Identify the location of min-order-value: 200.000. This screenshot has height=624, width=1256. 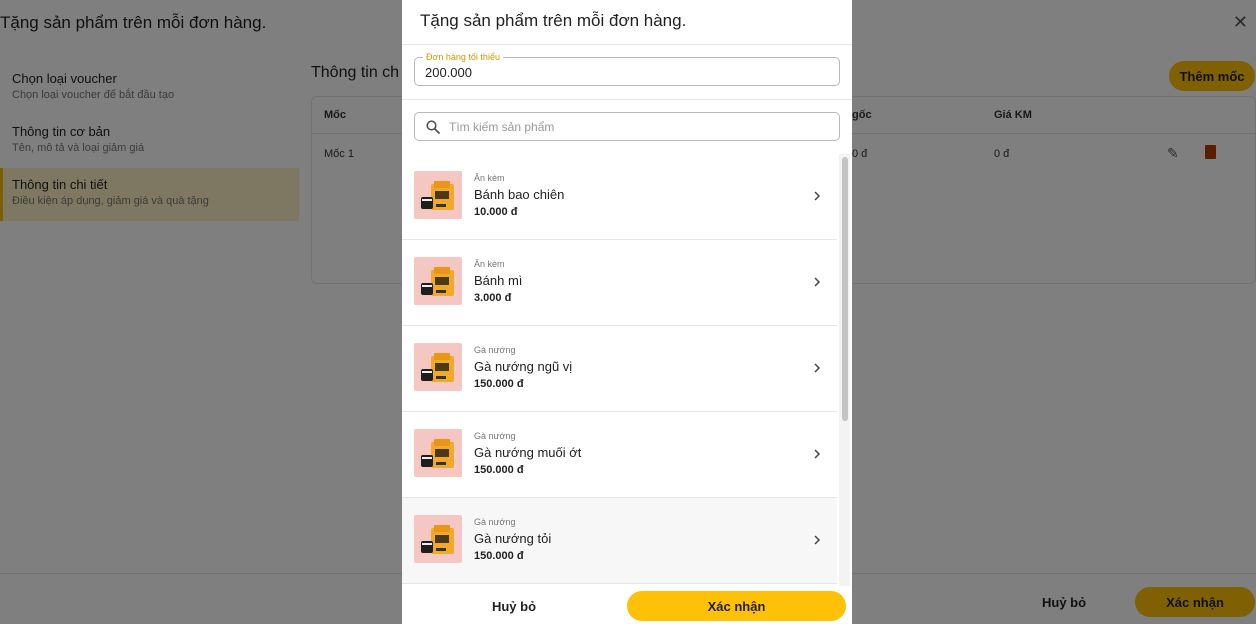
(448, 72).